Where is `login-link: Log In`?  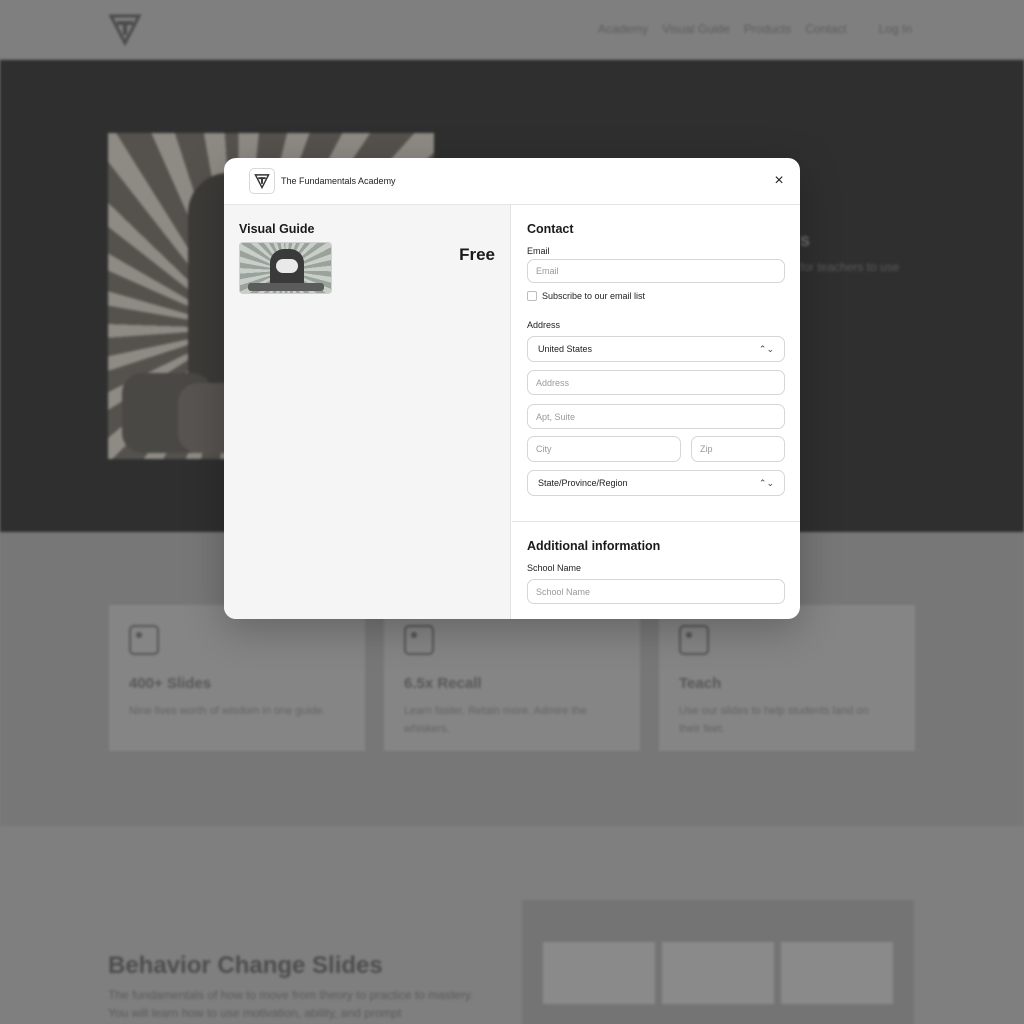
login-link: Log In is located at coordinates (895, 29).